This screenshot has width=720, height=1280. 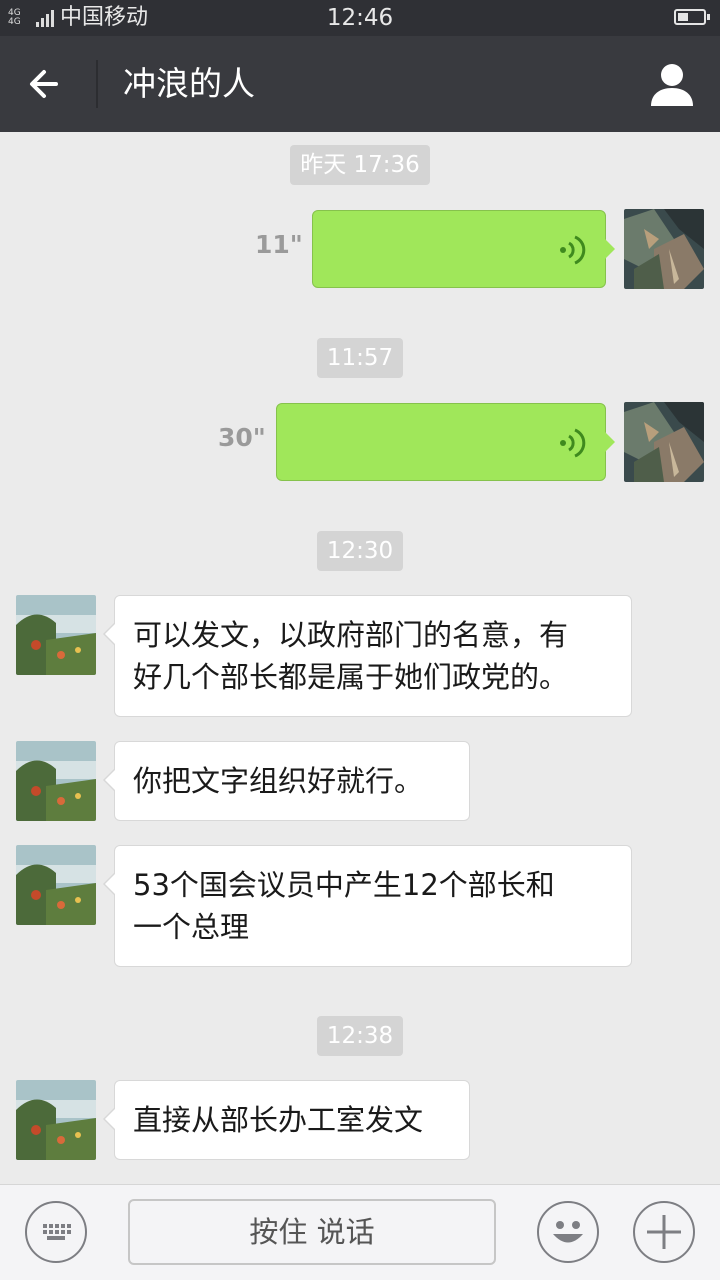 I want to click on text-message-bubble: 53个国会议员中产生12个部长和 一个总理, so click(x=367, y=906).